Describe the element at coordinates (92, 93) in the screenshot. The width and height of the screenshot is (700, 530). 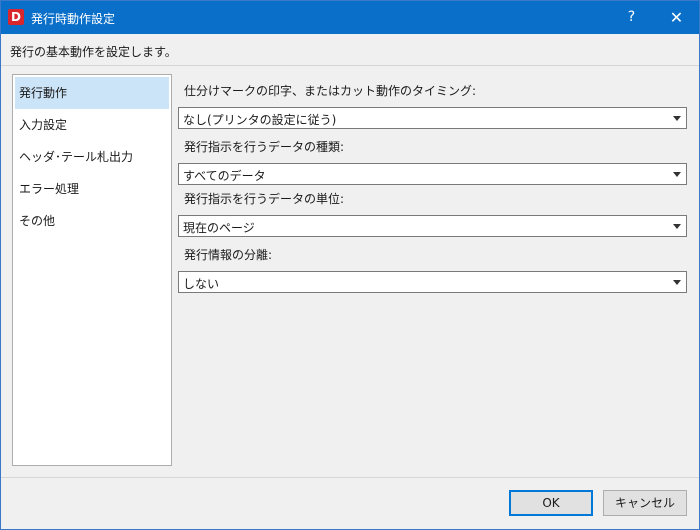
I see `category-item-issue-behavior: 発行動作` at that location.